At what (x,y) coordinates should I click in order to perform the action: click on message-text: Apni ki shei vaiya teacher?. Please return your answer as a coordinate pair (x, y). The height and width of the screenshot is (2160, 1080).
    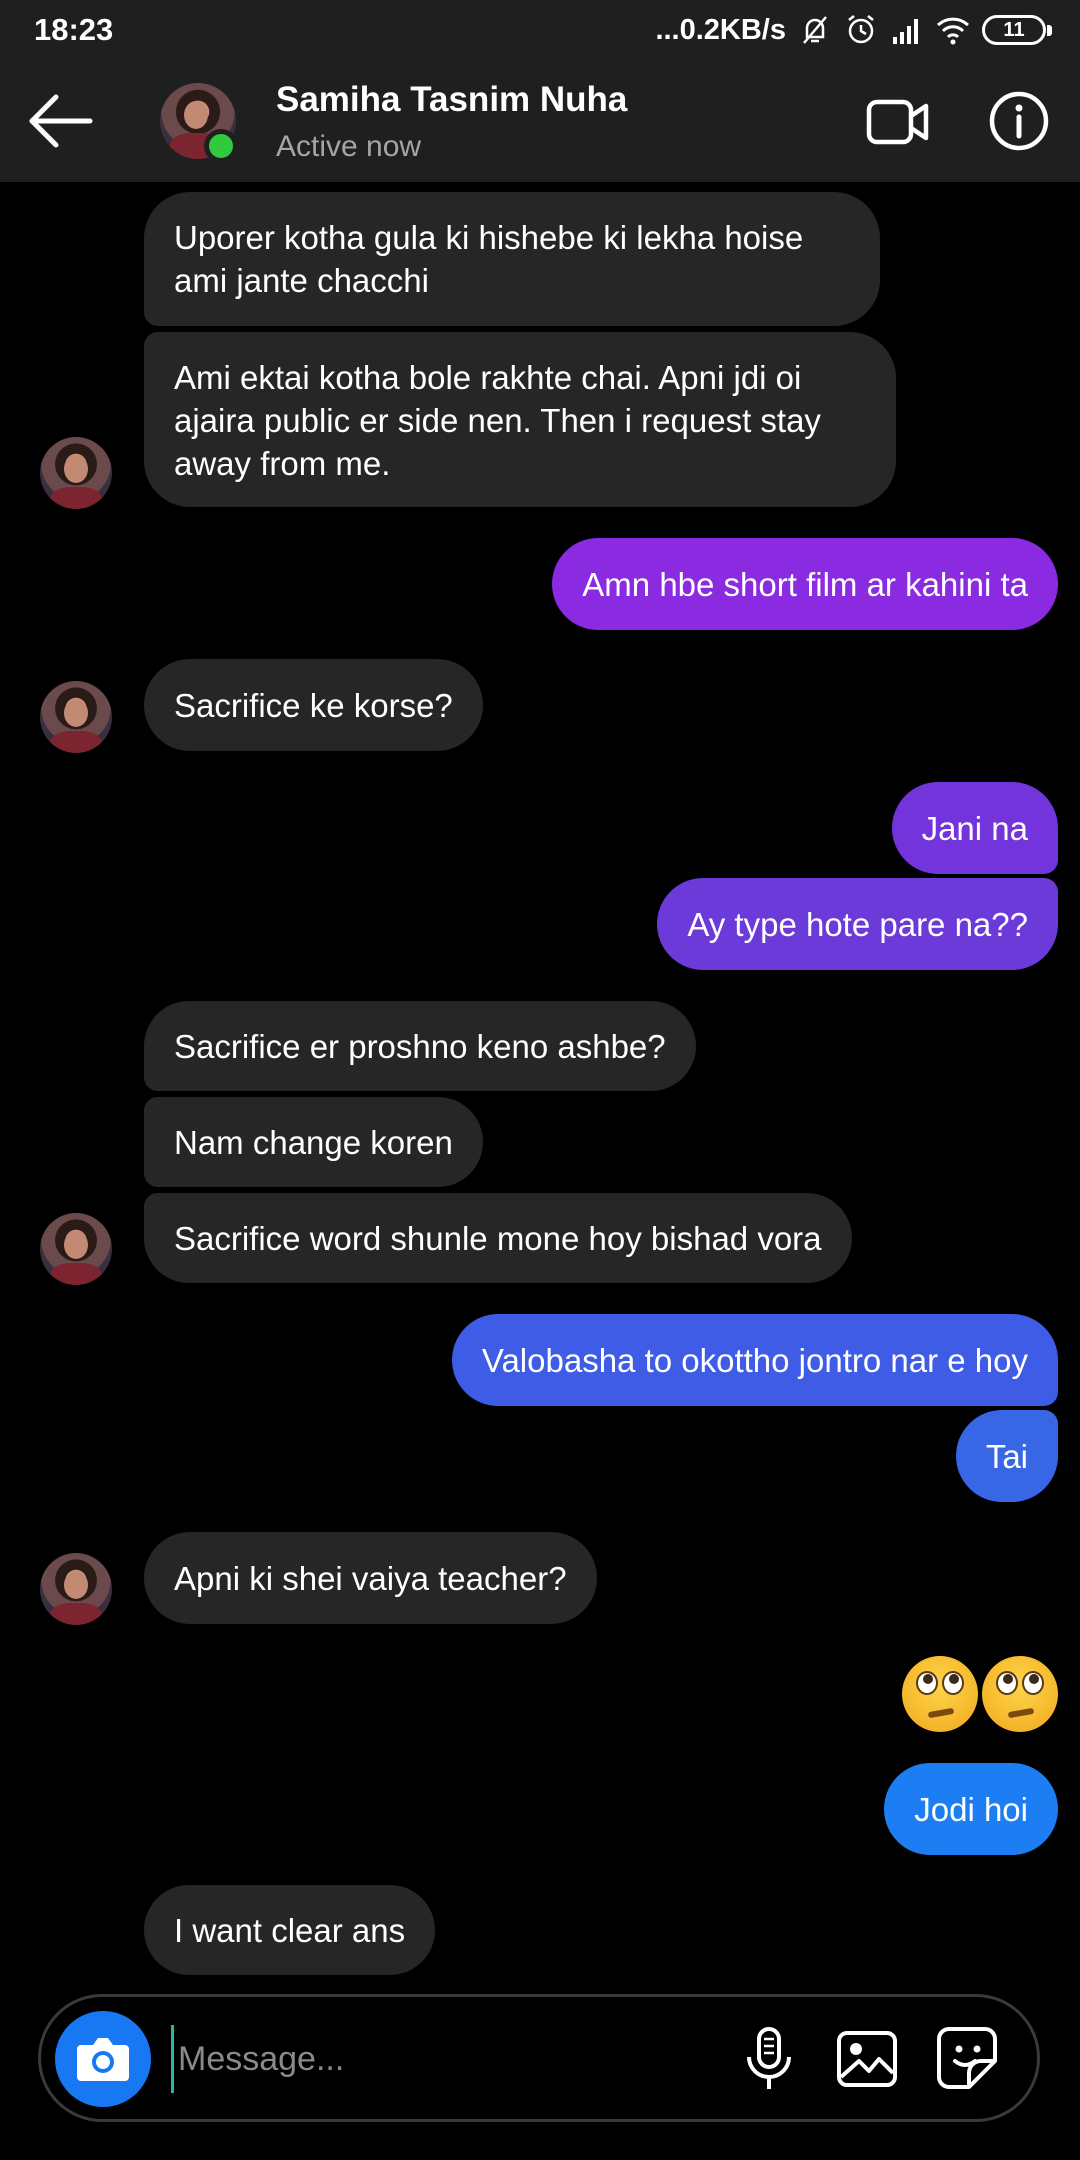
    Looking at the image, I should click on (370, 1578).